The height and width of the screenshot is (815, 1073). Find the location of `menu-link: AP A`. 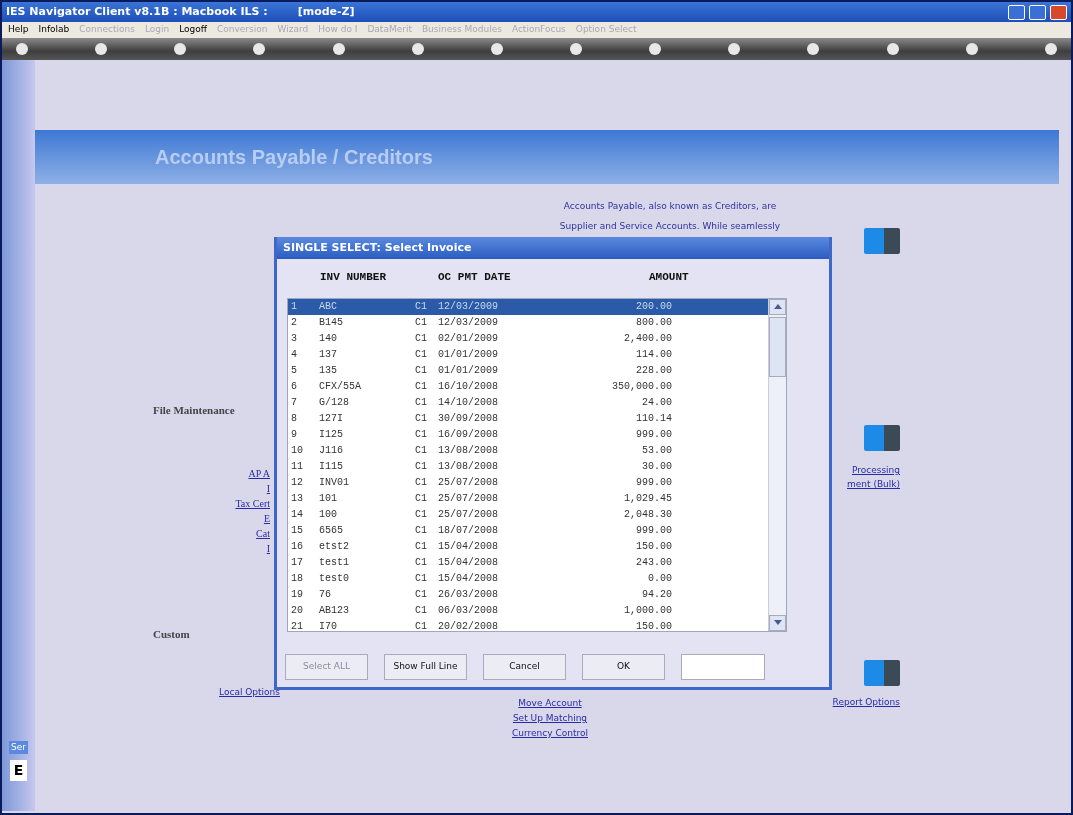

menu-link: AP A is located at coordinates (259, 473).